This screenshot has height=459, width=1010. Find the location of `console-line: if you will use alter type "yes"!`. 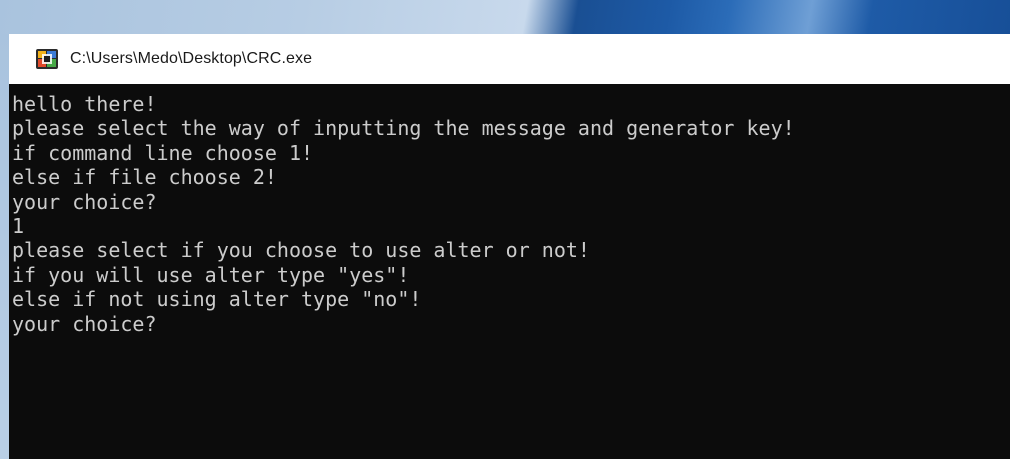

console-line: if you will use alter type "yes"! is located at coordinates (211, 274).